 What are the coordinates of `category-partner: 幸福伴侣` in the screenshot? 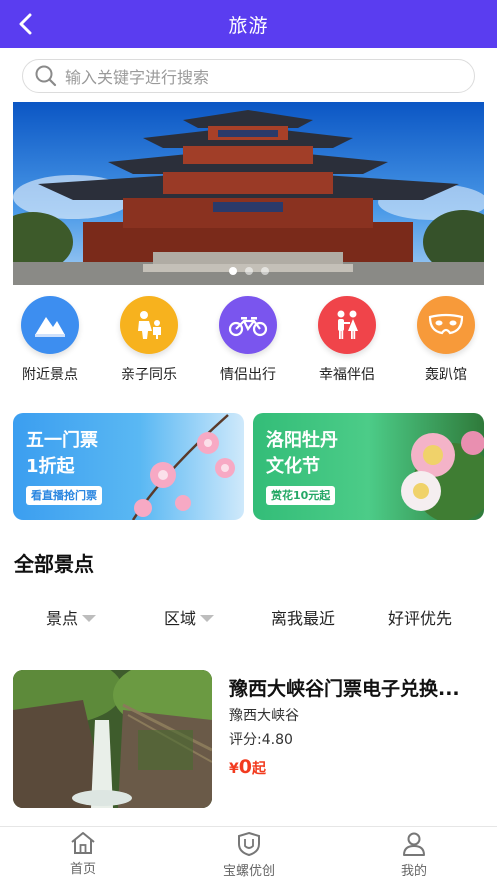 It's located at (347, 340).